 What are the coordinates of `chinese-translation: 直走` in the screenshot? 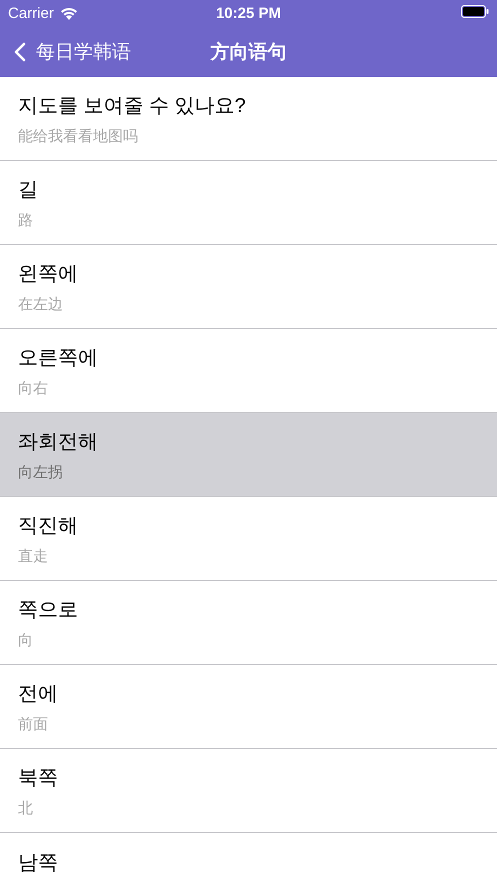 It's located at (33, 556).